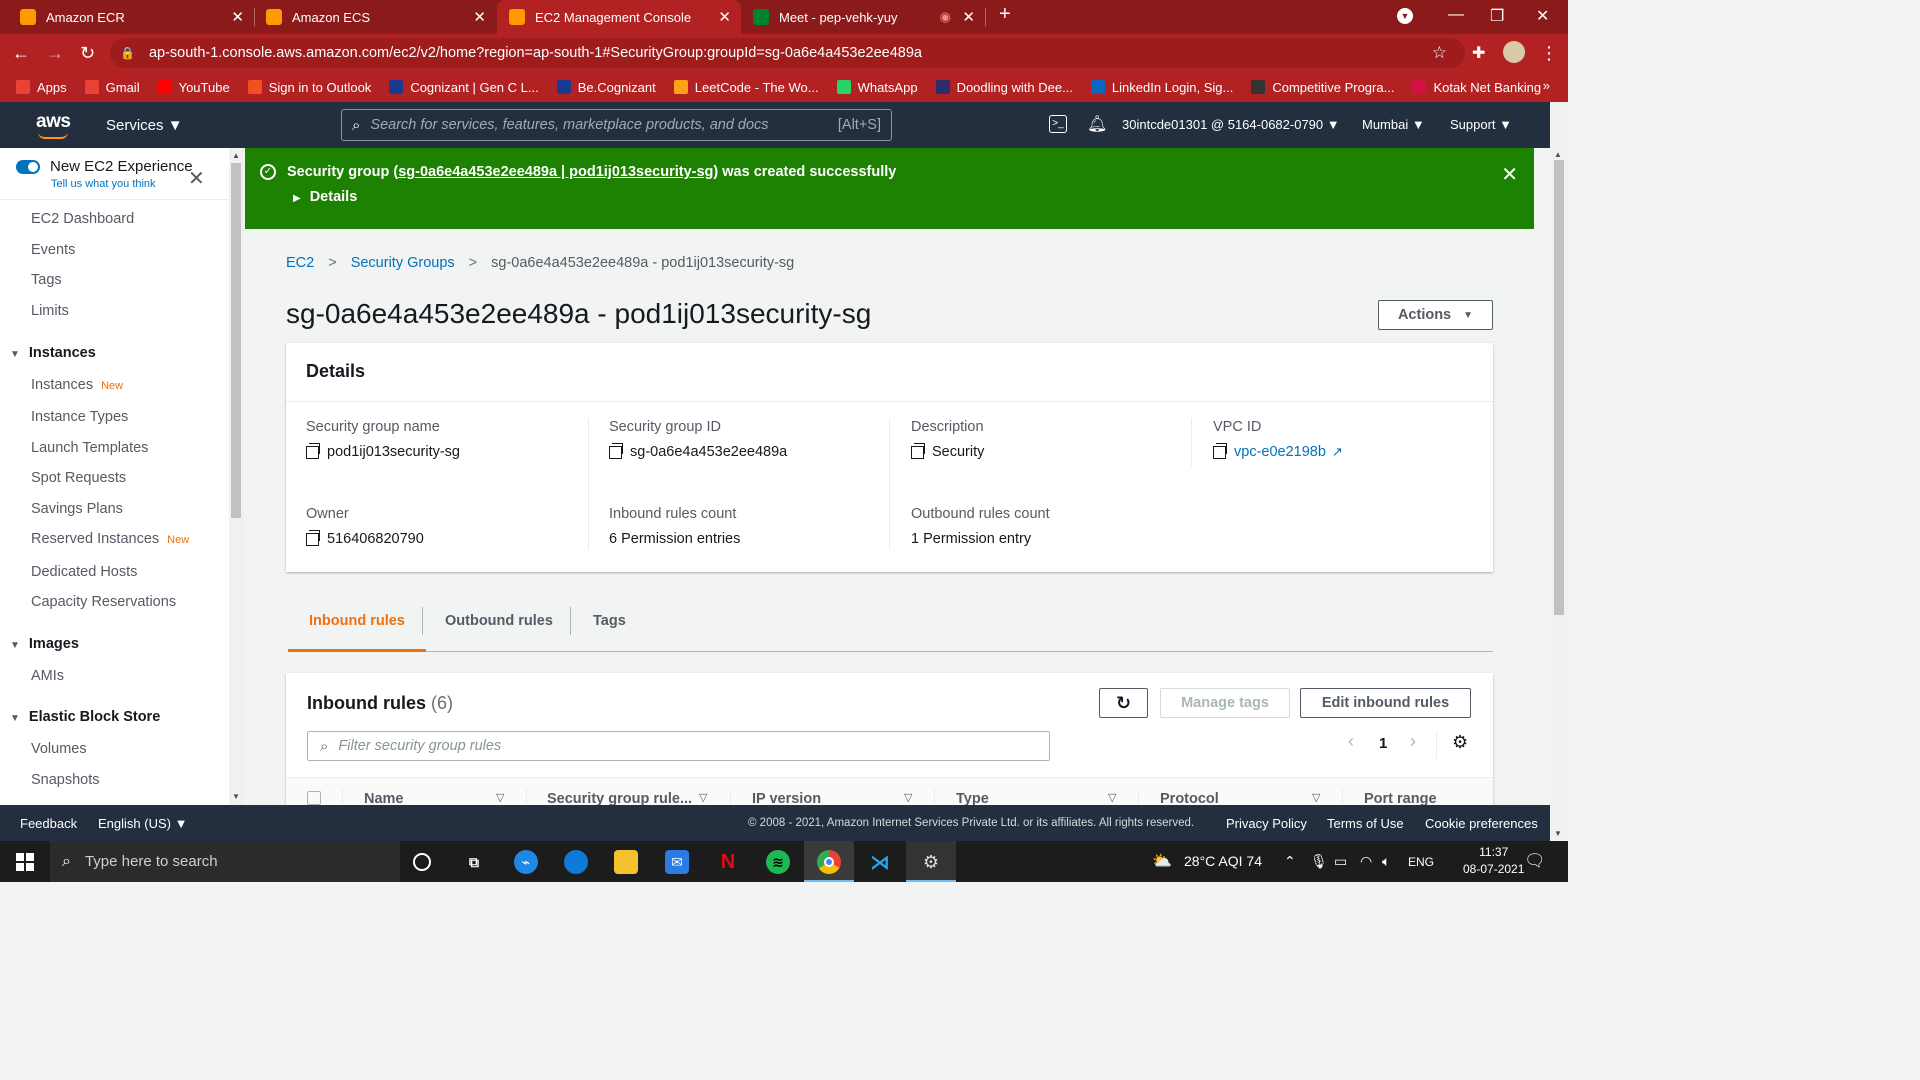 The image size is (1920, 1080). I want to click on breadcrumb-ec2: EC2, so click(300, 263).